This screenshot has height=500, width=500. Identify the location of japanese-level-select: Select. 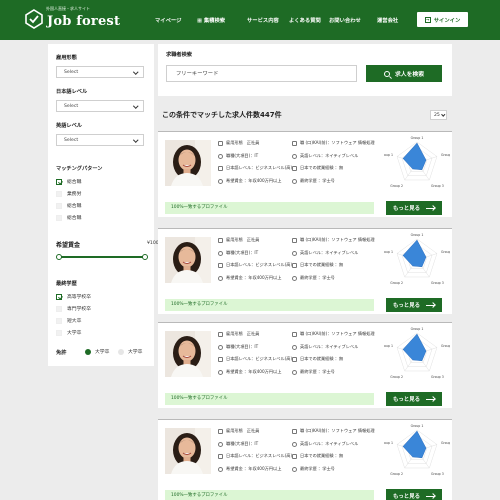
(100, 106).